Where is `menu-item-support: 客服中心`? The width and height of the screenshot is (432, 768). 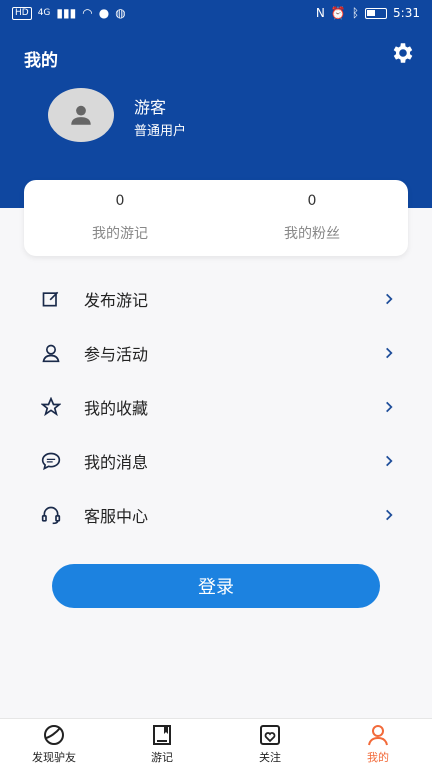 menu-item-support: 客服中心 is located at coordinates (216, 515).